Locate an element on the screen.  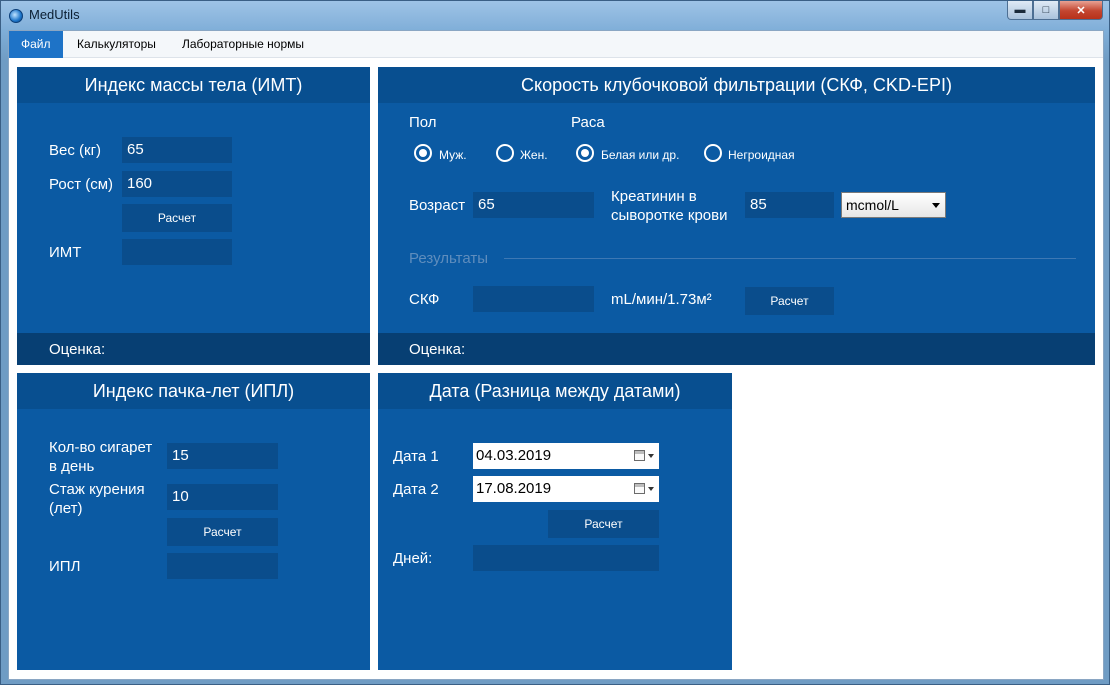
menu-item-file: Файл is located at coordinates (36, 44).